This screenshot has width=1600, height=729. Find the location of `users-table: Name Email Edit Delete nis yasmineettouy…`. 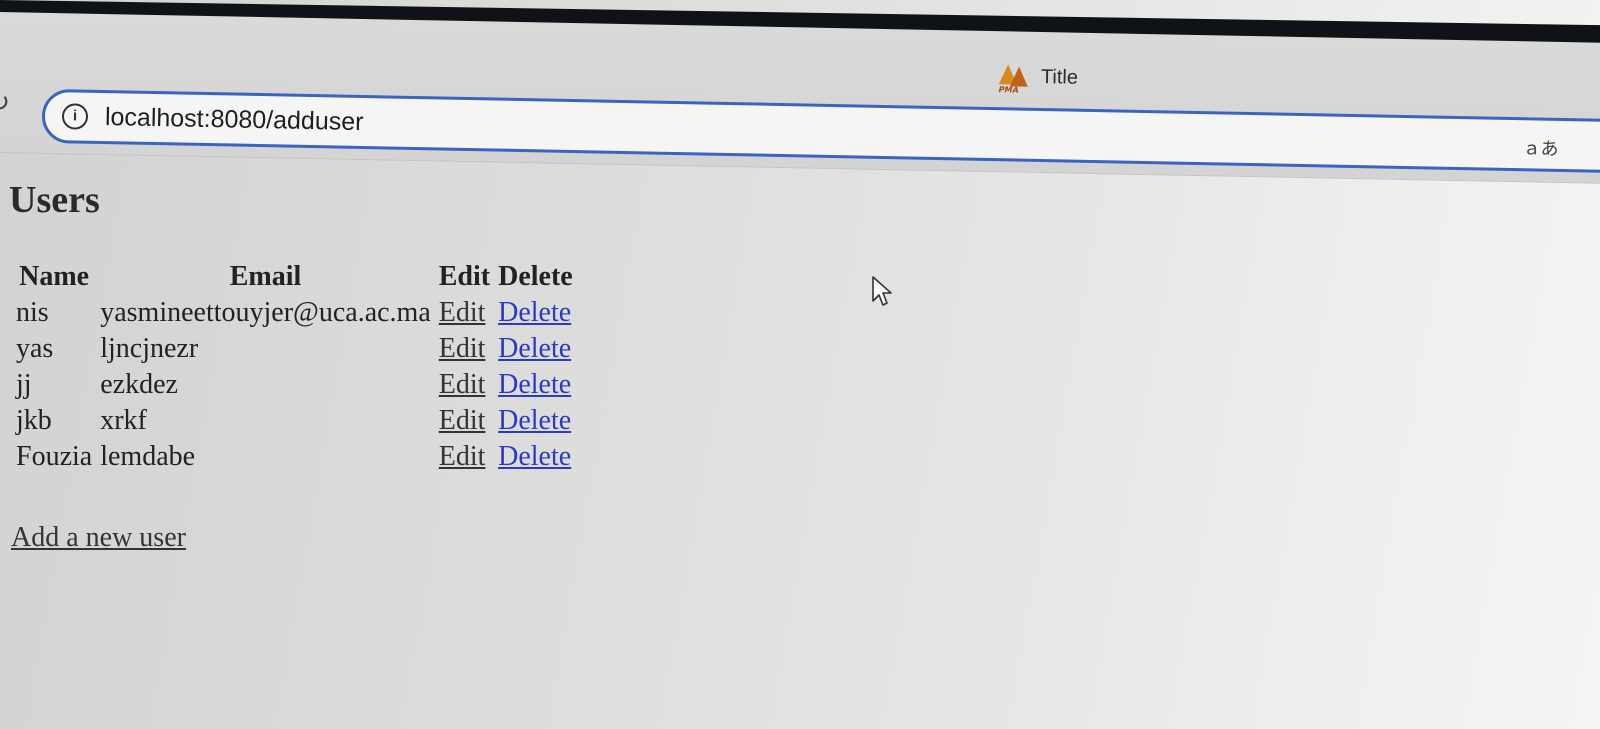

users-table: Name Email Edit Delete nis yasmineettouy… is located at coordinates (294, 367).